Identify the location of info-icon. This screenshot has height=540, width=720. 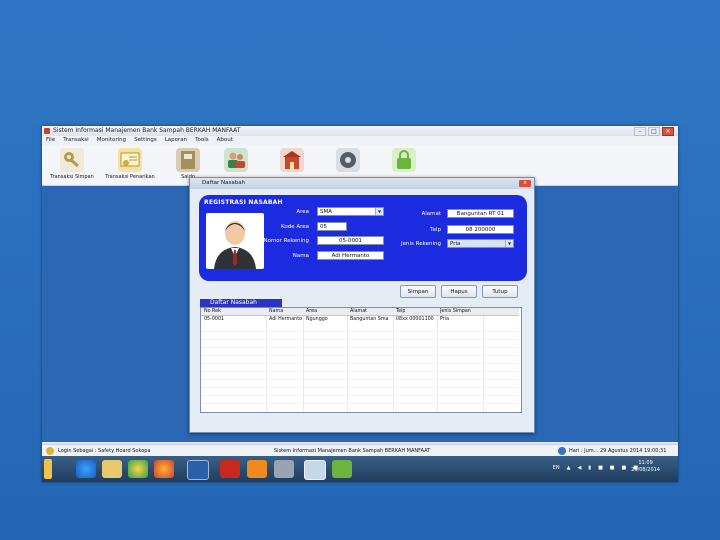
(562, 451).